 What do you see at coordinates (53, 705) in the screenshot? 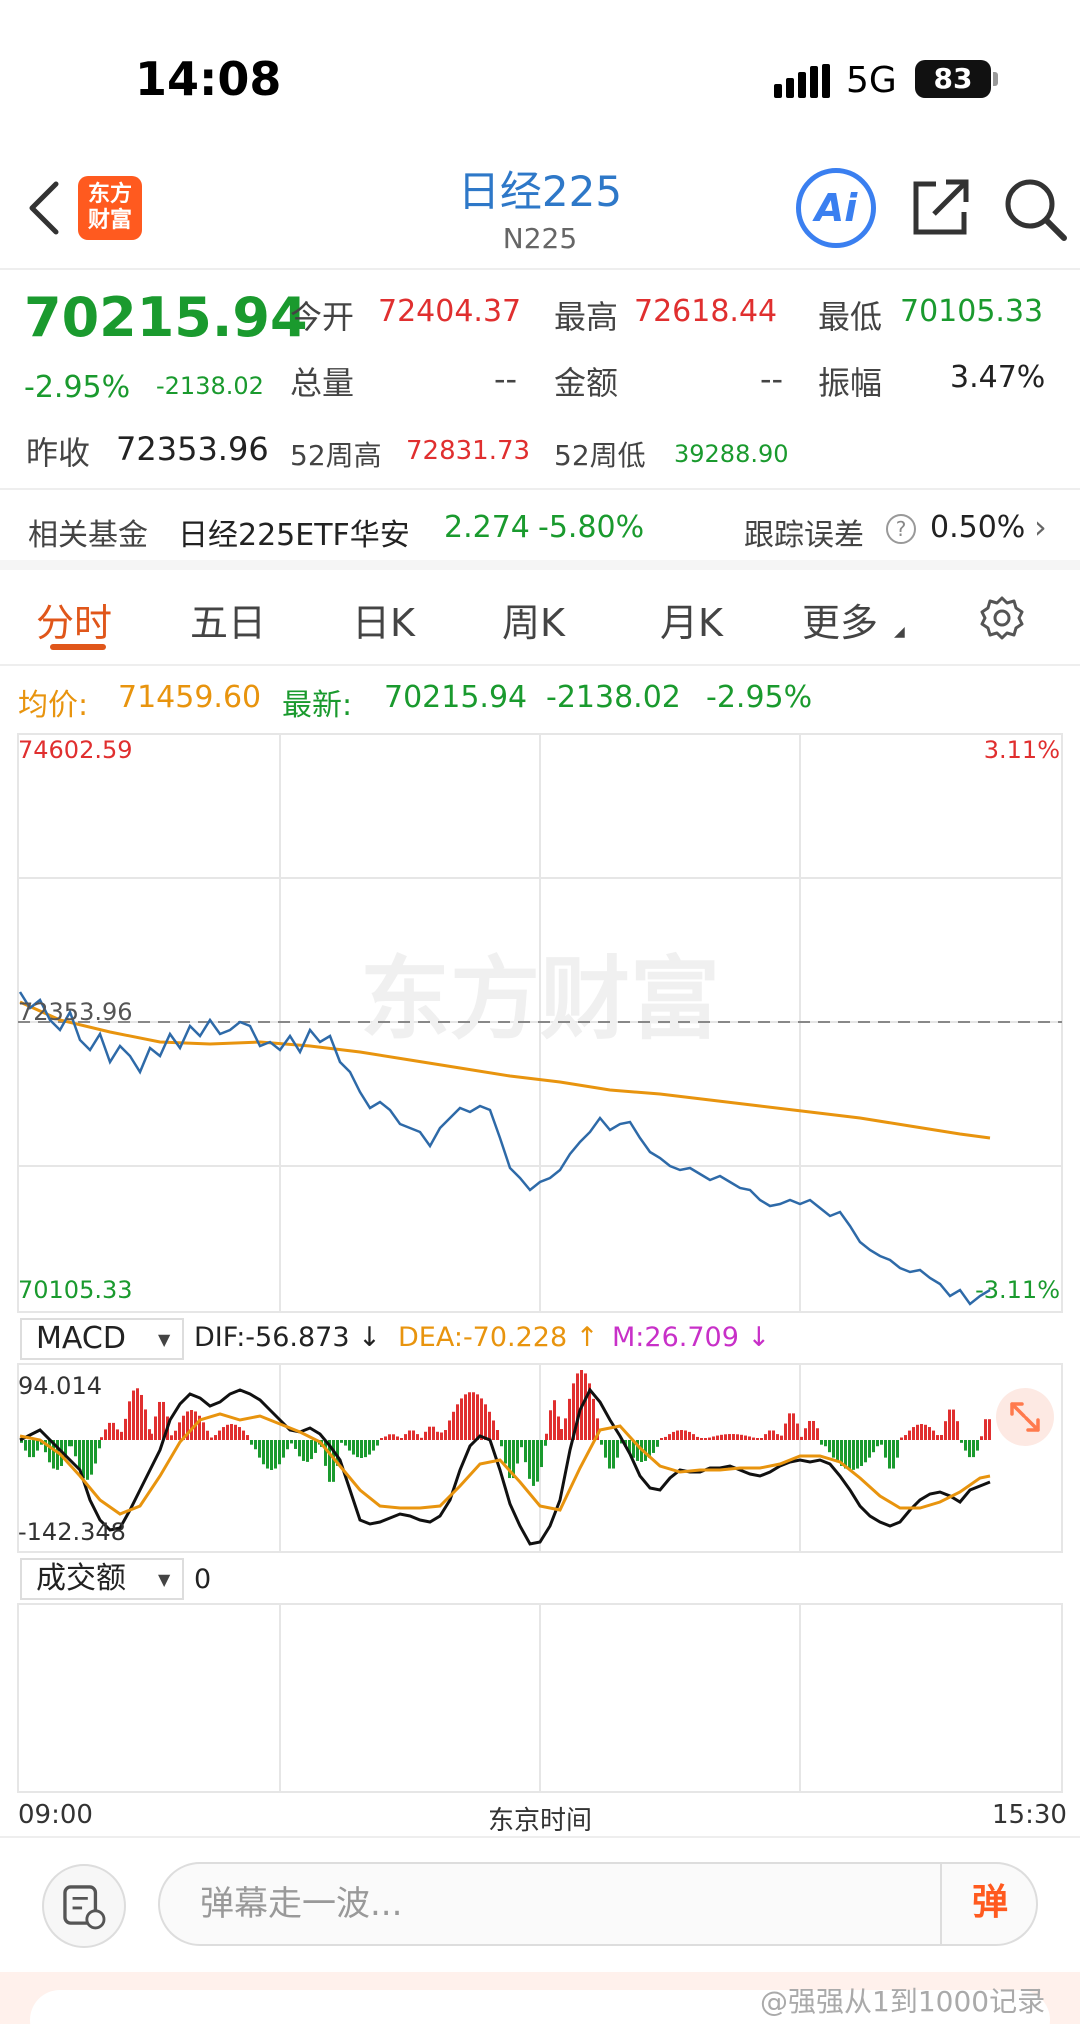
I see `avg-price-label: 均价:` at bounding box center [53, 705].